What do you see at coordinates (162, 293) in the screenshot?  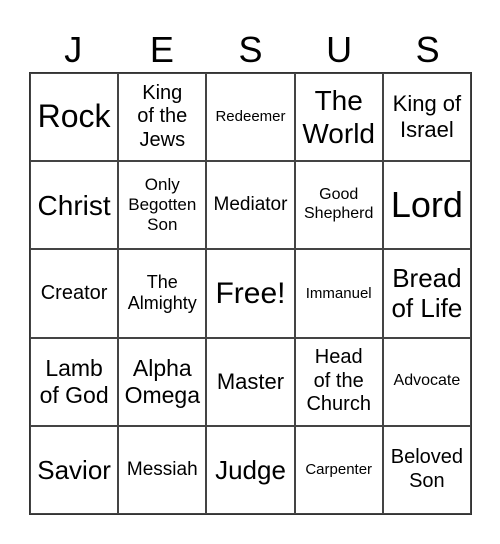 I see `bingo-cell: The Almighty` at bounding box center [162, 293].